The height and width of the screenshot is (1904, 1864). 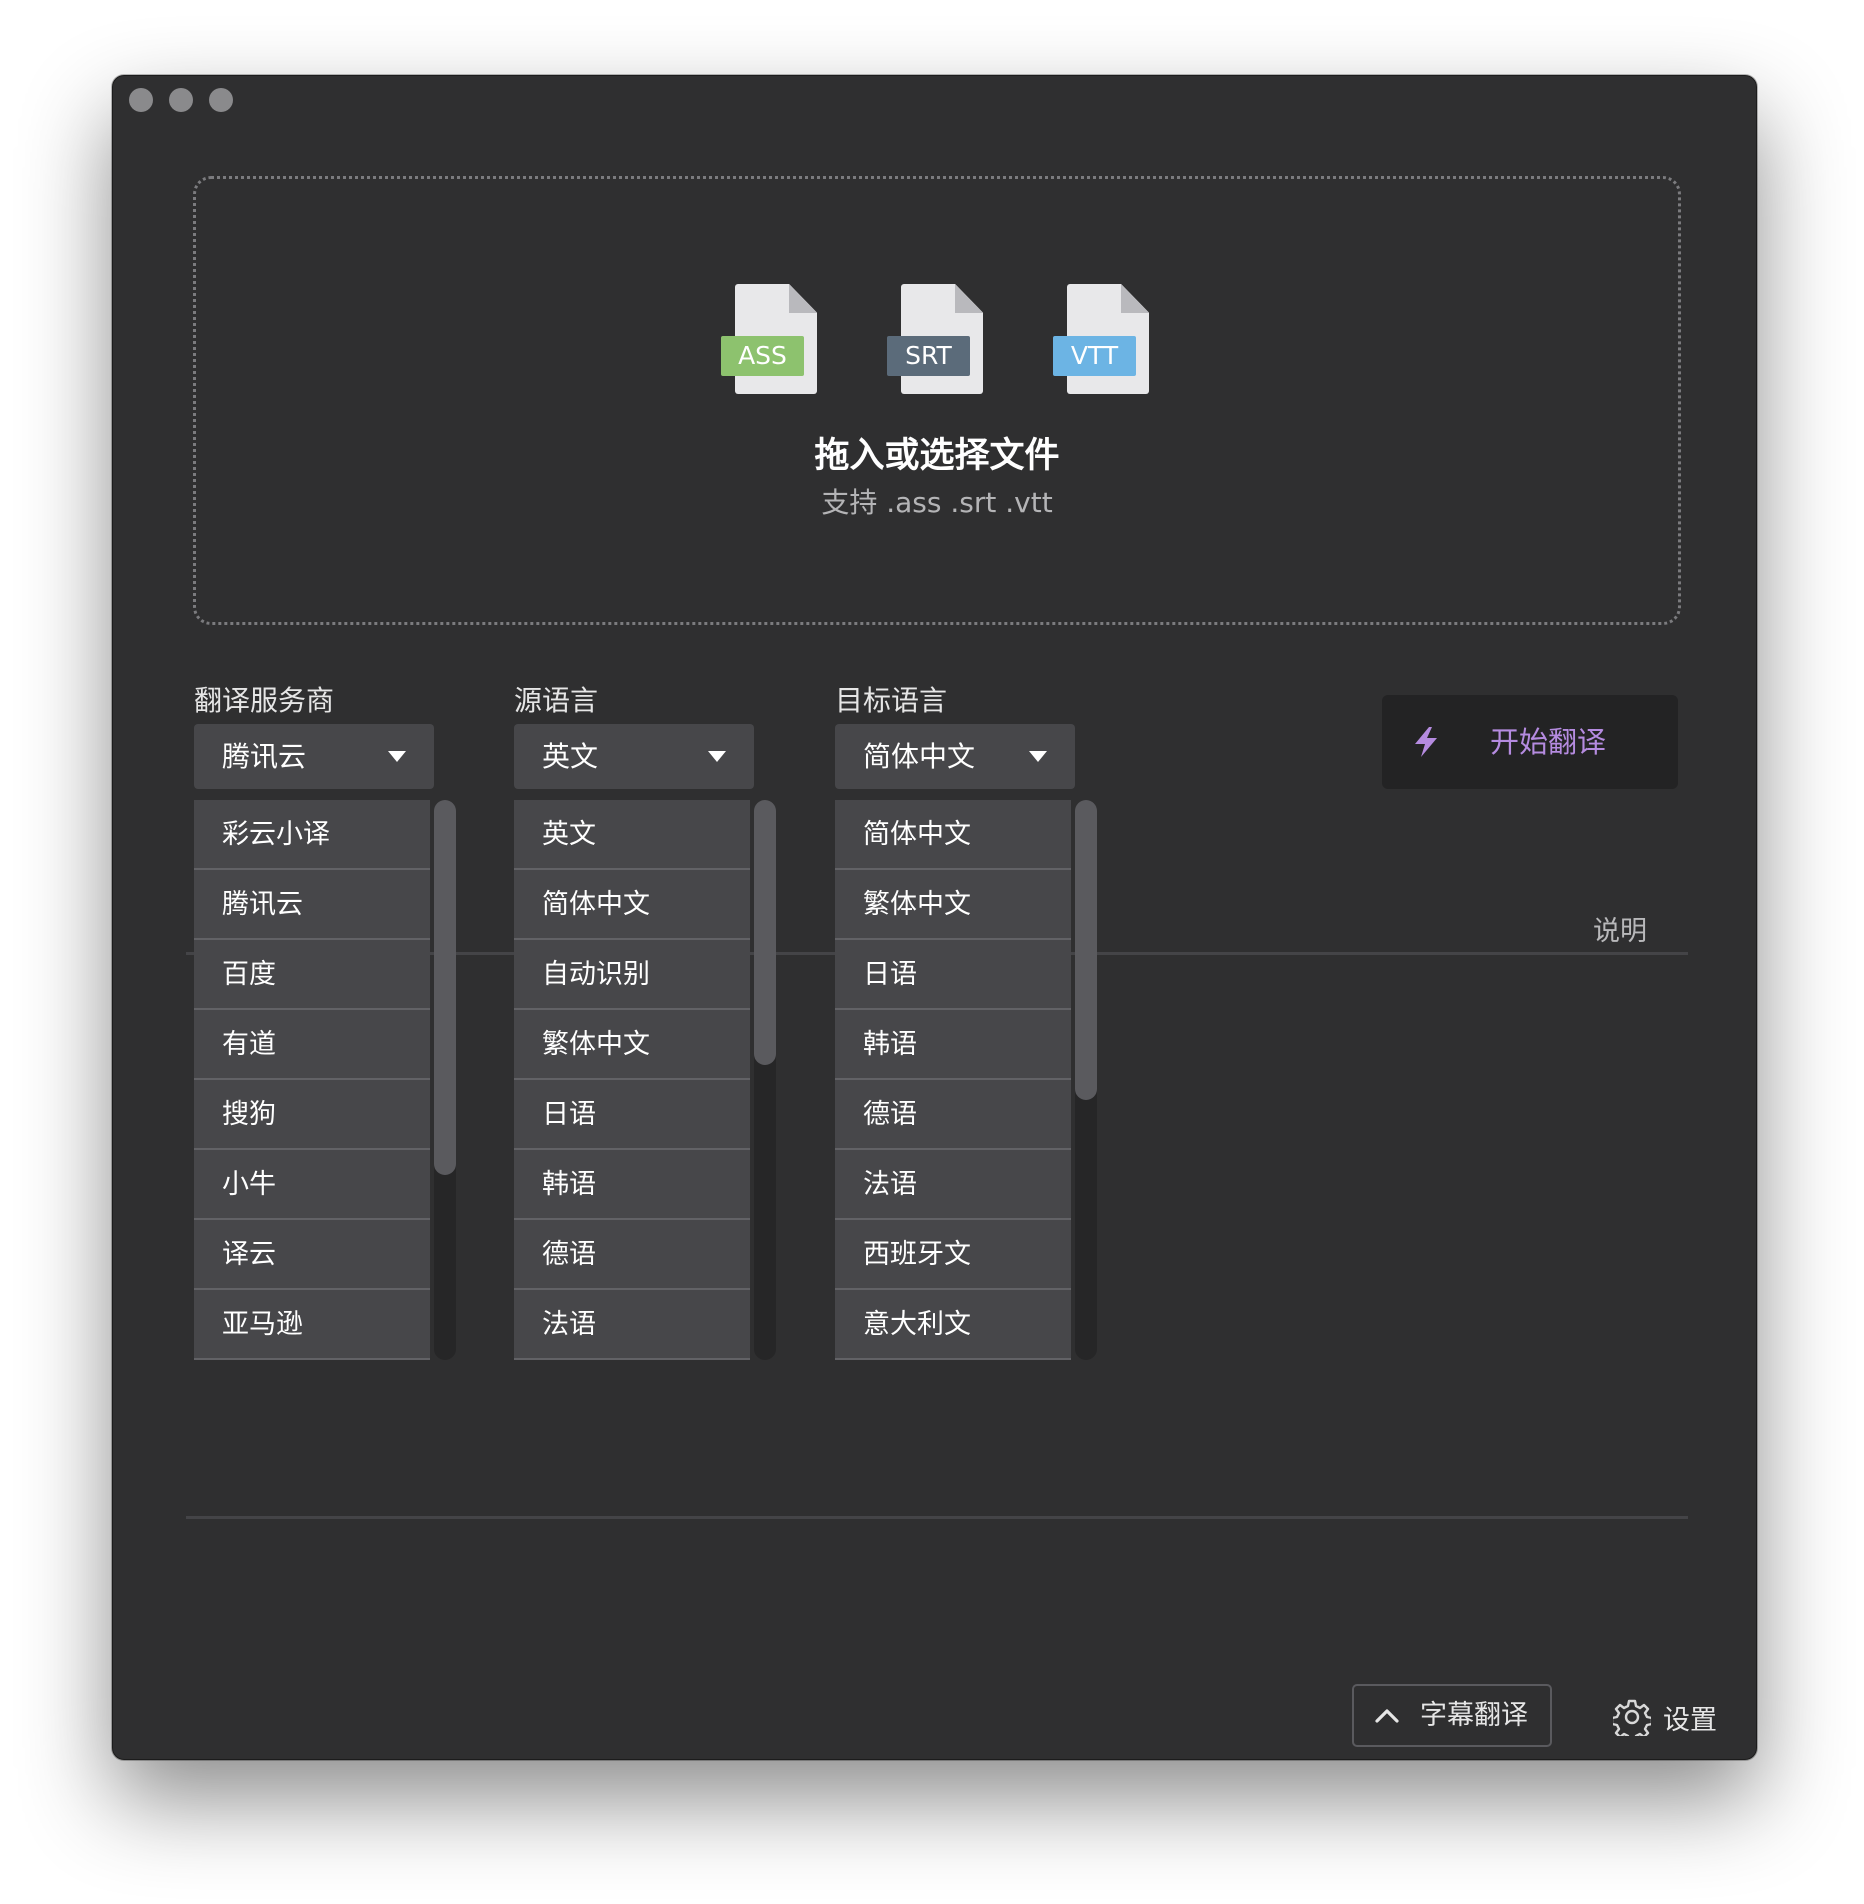 I want to click on provider-scrollbar, so click(x=445, y=1080).